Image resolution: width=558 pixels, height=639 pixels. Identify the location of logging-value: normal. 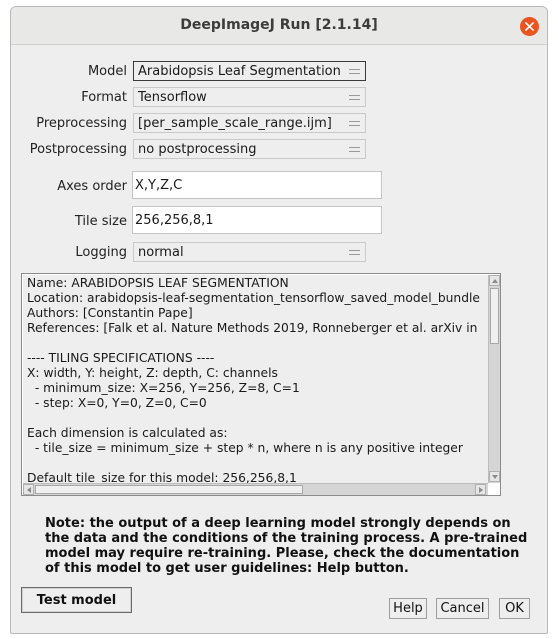
(161, 252).